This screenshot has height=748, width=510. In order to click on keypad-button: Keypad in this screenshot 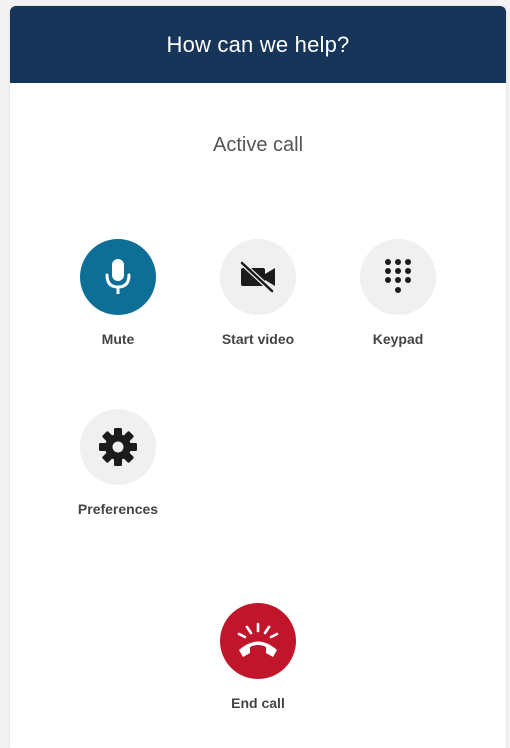, I will do `click(398, 293)`.